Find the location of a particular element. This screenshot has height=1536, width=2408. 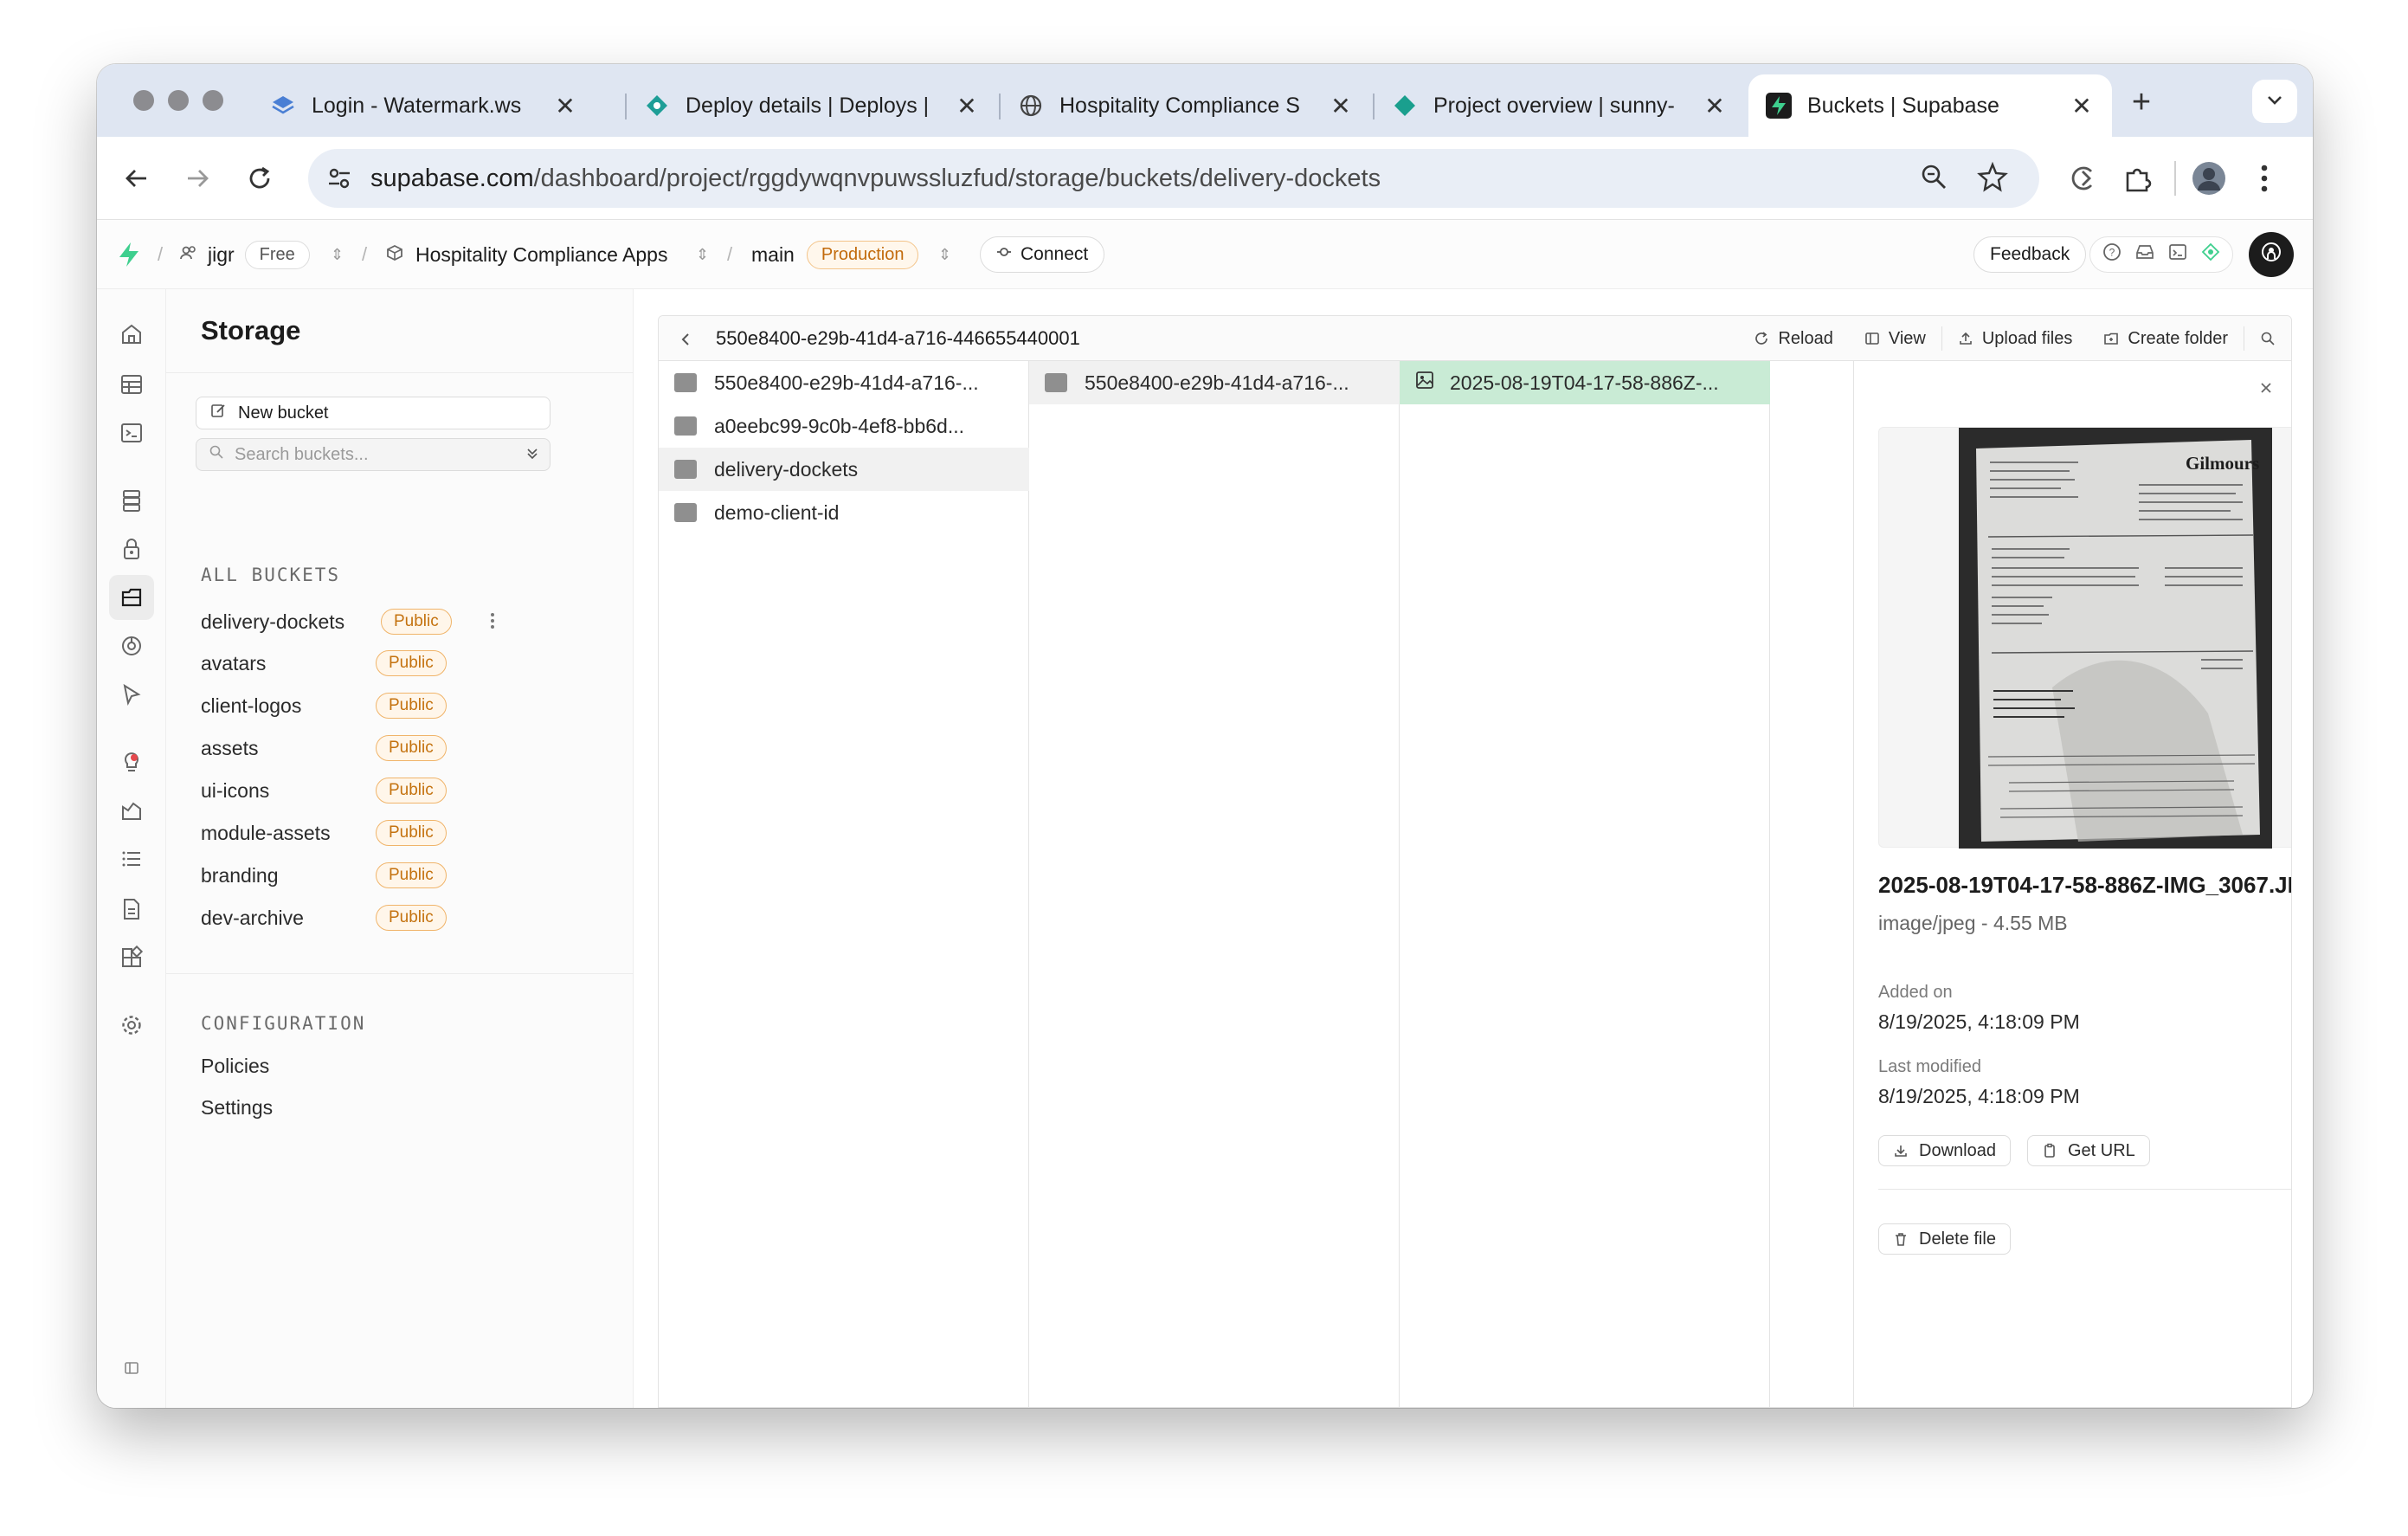

bucket-item-delivery-dockets: delivery-dockets Public is located at coordinates (391, 621).